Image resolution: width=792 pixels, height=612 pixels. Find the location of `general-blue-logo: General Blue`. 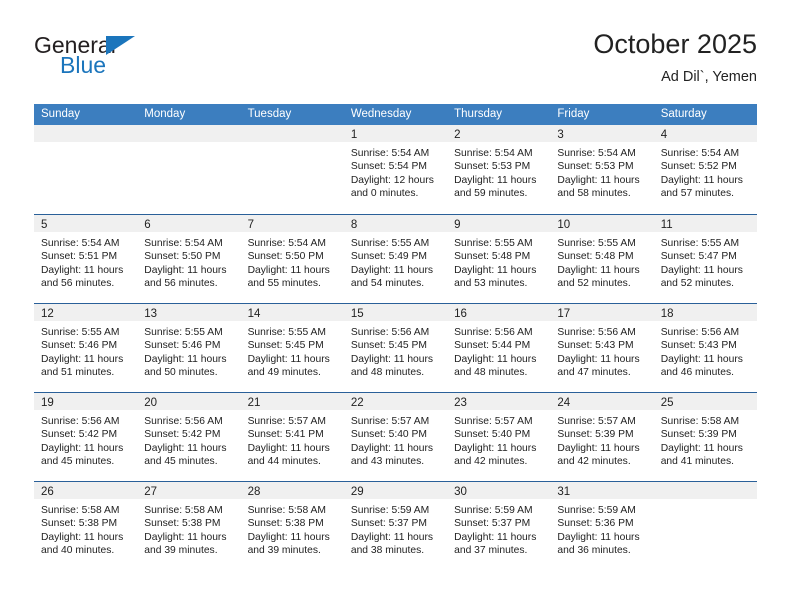

general-blue-logo: General Blue is located at coordinates (134, 58).